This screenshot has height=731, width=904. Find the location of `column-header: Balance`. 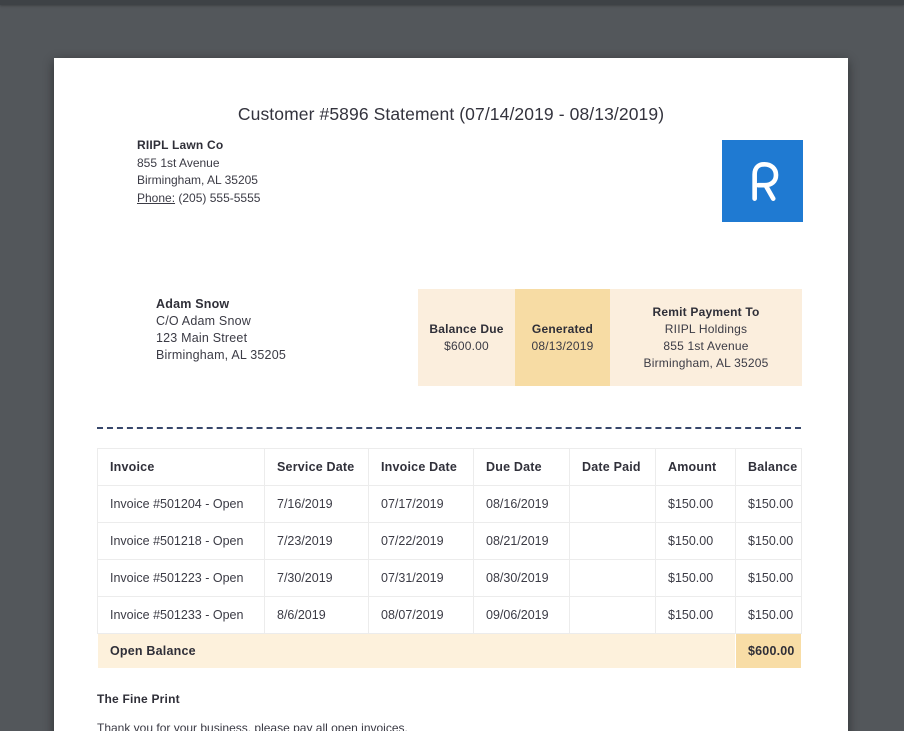

column-header: Balance is located at coordinates (768, 467).